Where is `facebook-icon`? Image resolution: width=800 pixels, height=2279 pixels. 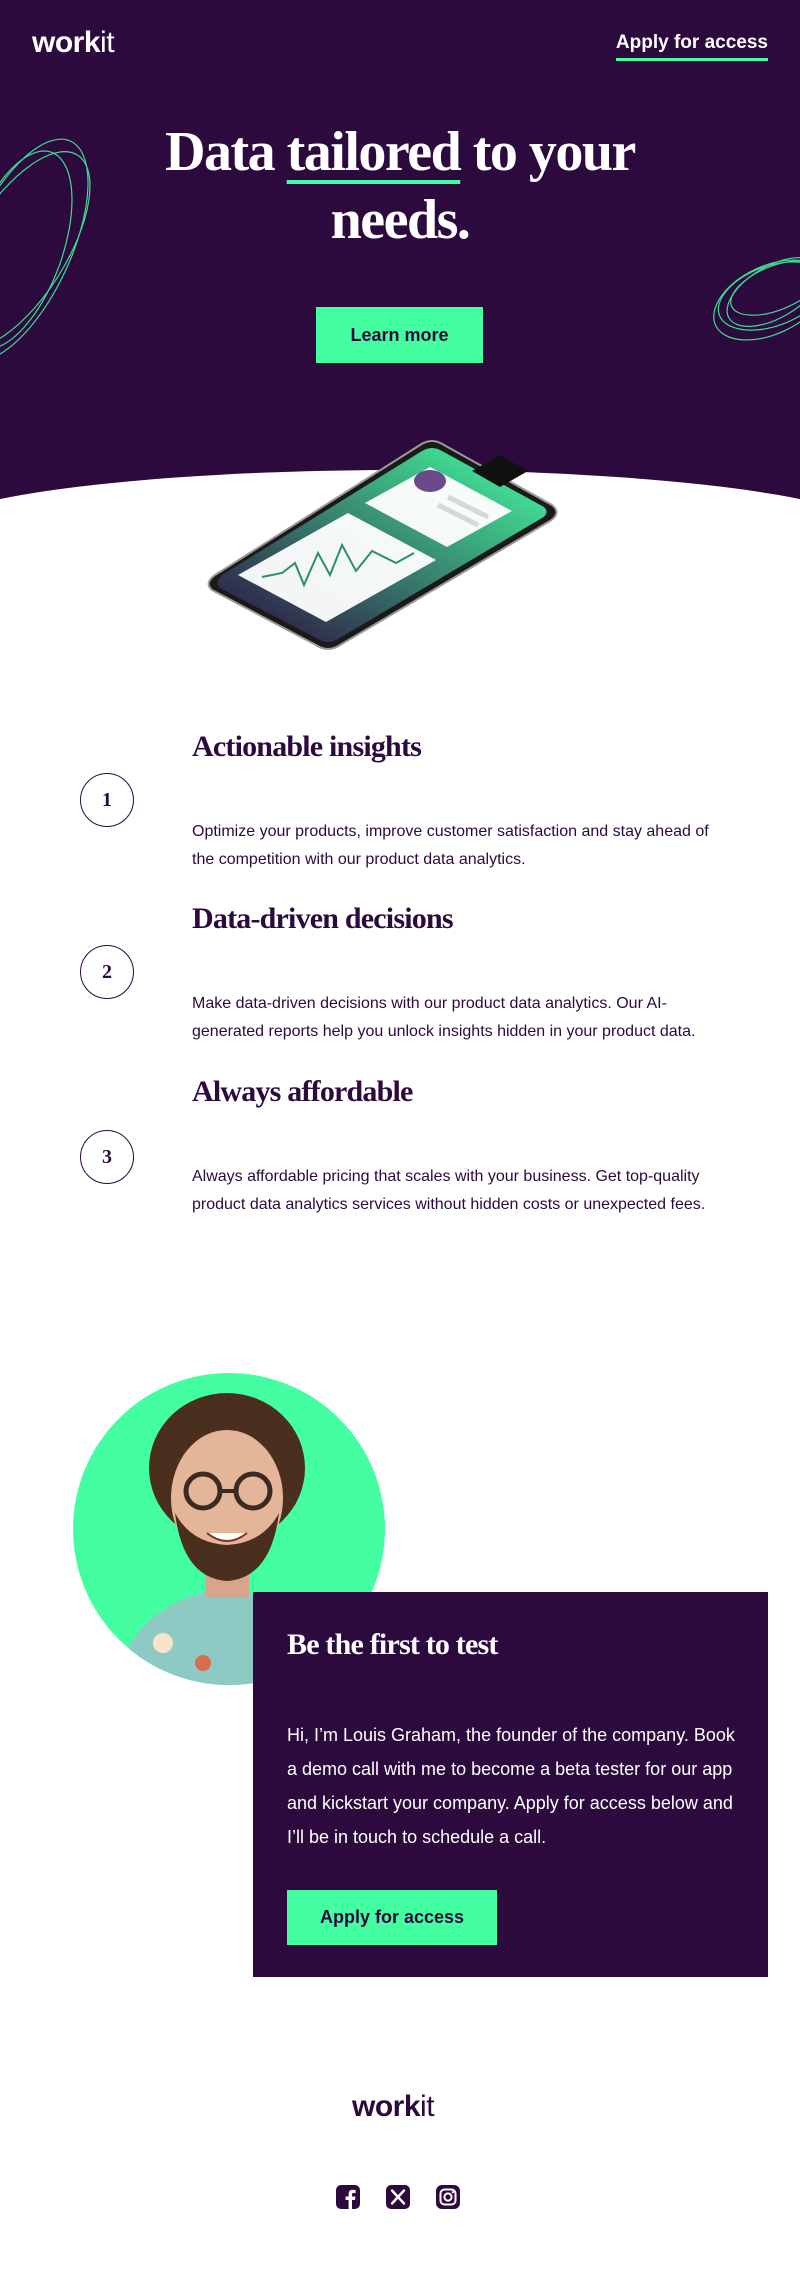
facebook-icon is located at coordinates (348, 2197).